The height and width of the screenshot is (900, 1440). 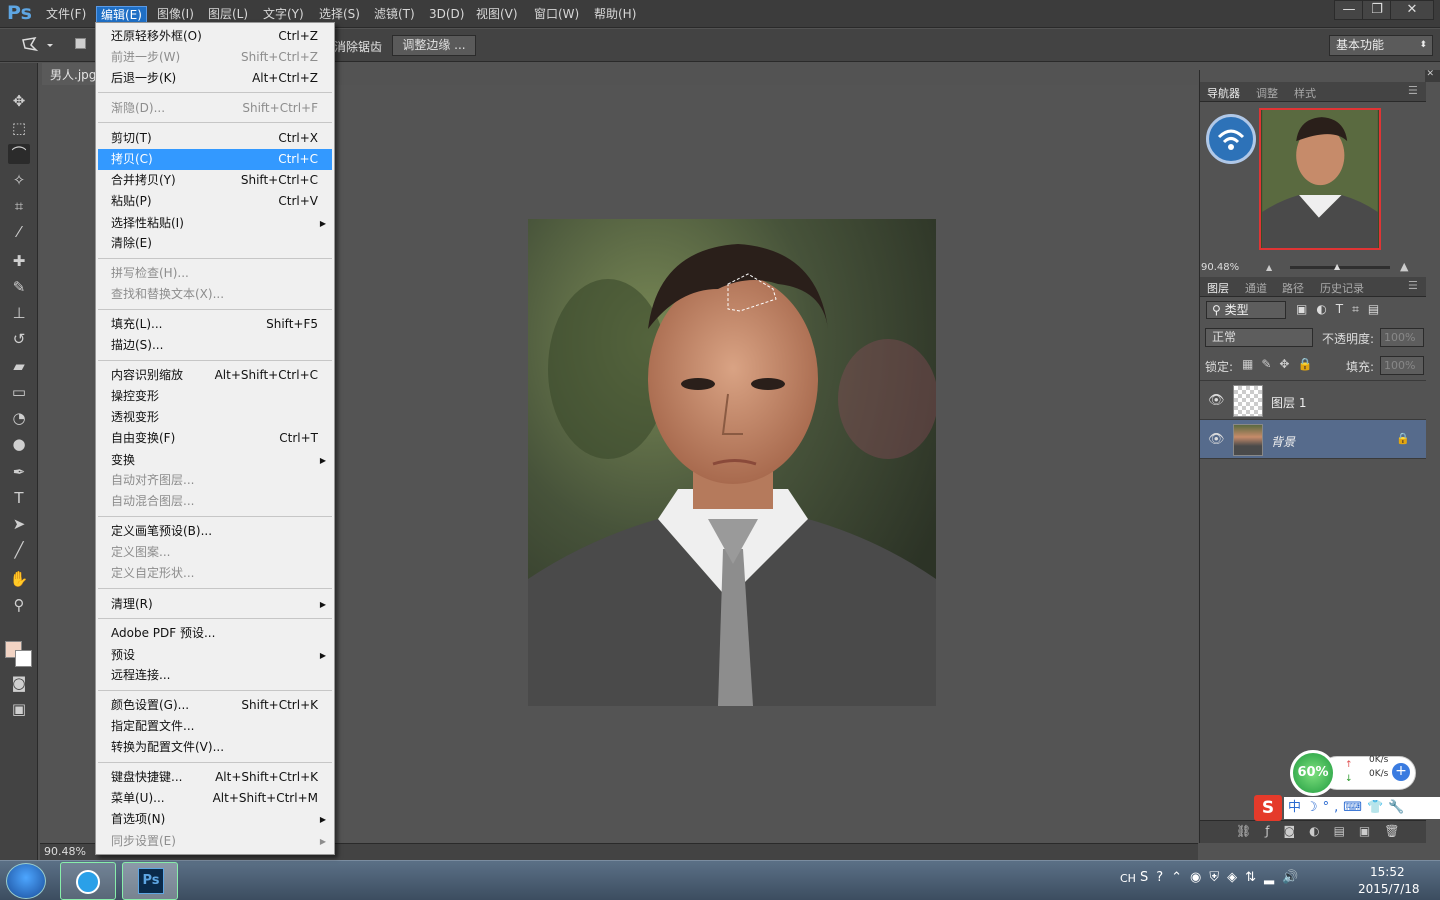 I want to click on zoom-out-icon: ▲, so click(x=1269, y=267).